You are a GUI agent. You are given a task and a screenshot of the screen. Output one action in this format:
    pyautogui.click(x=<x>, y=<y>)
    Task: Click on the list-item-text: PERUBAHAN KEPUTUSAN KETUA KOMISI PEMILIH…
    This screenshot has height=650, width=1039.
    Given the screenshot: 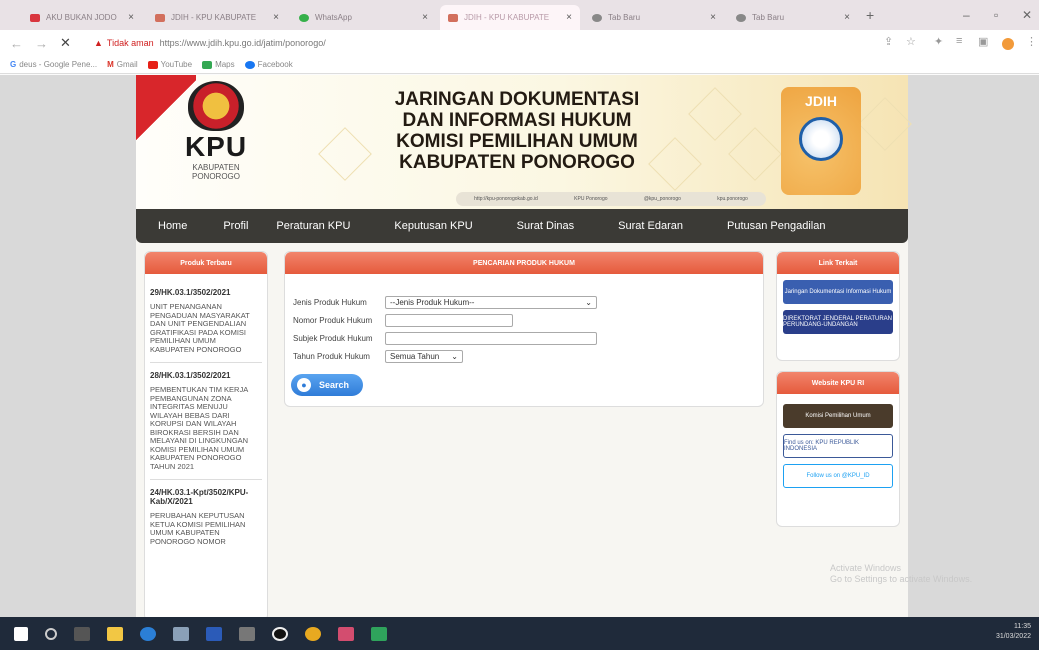 What is the action you would take?
    pyautogui.click(x=206, y=532)
    